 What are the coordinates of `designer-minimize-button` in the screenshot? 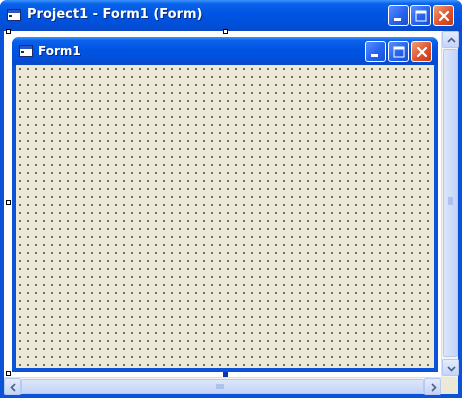 It's located at (398, 15).